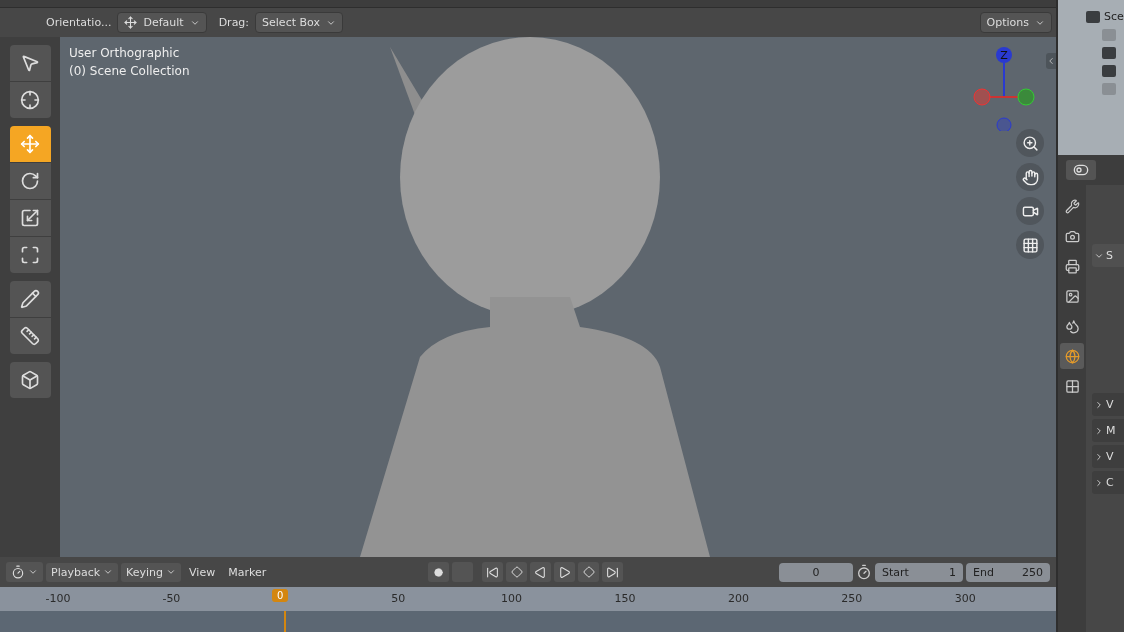 This screenshot has width=1124, height=632. Describe the element at coordinates (1108, 255) in the screenshot. I see `section-header: S` at that location.